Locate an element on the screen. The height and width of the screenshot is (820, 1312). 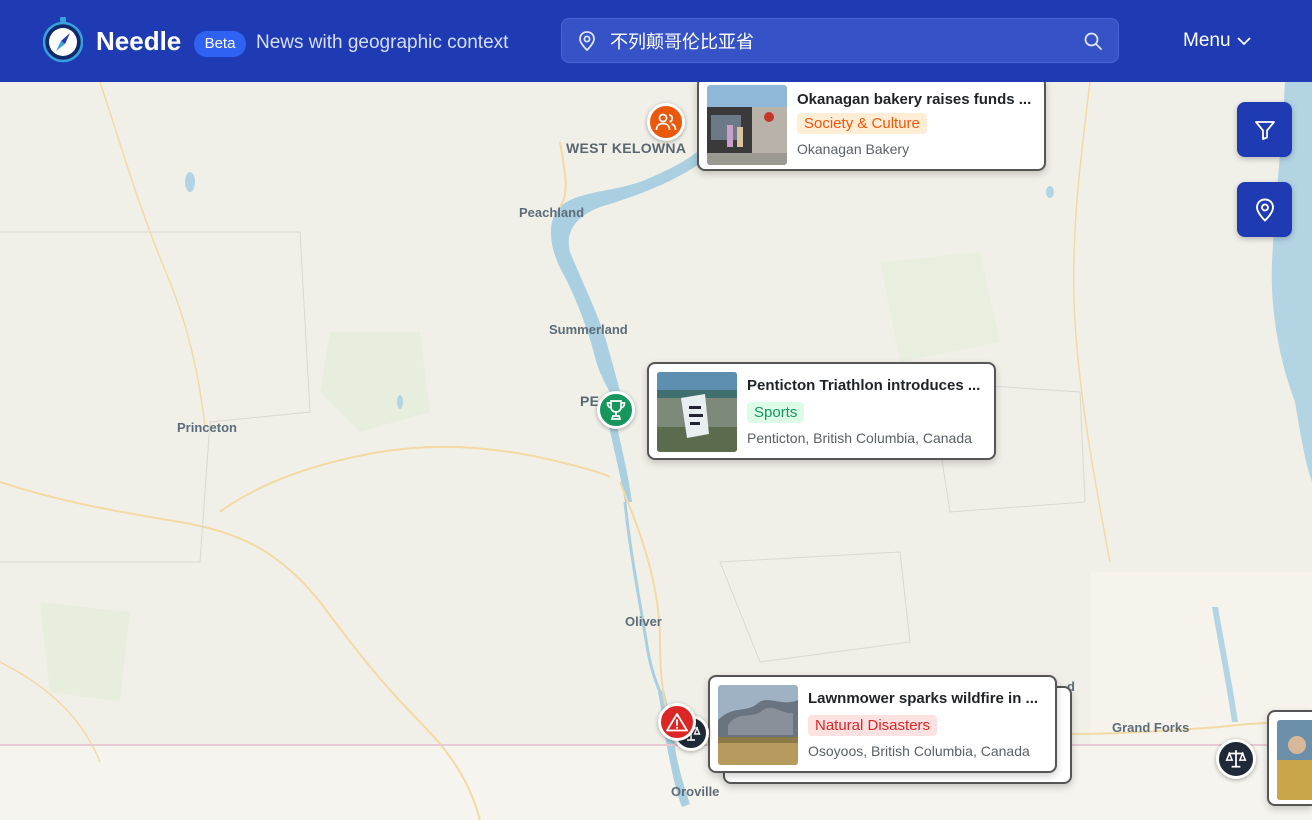
place-label-peachland: Peachland is located at coordinates (552, 212).